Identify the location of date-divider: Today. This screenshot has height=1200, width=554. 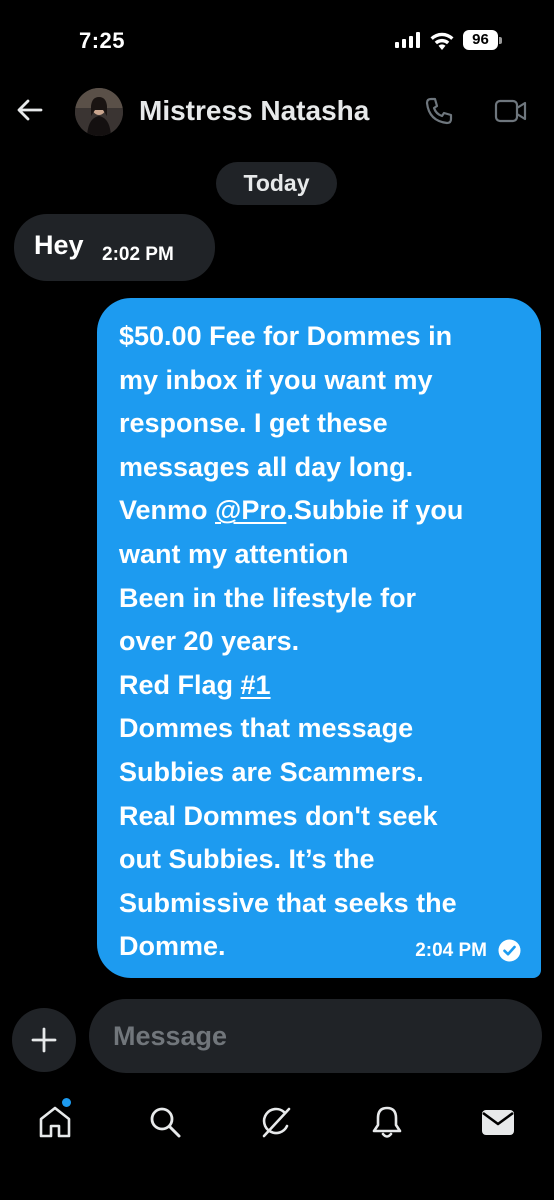
(276, 183).